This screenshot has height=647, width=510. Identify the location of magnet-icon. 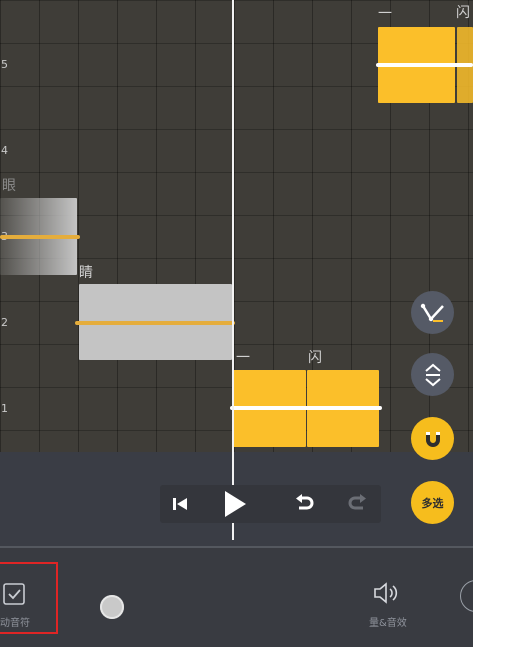
(432, 439).